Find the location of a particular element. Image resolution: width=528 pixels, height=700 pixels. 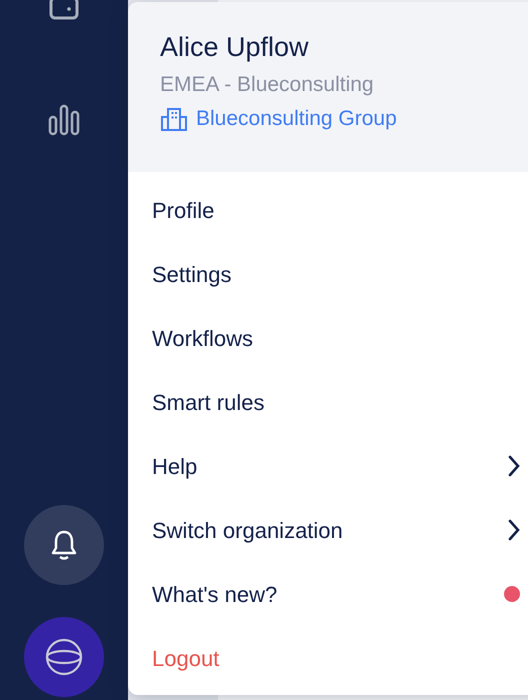

bar-chart-icon is located at coordinates (64, 120).